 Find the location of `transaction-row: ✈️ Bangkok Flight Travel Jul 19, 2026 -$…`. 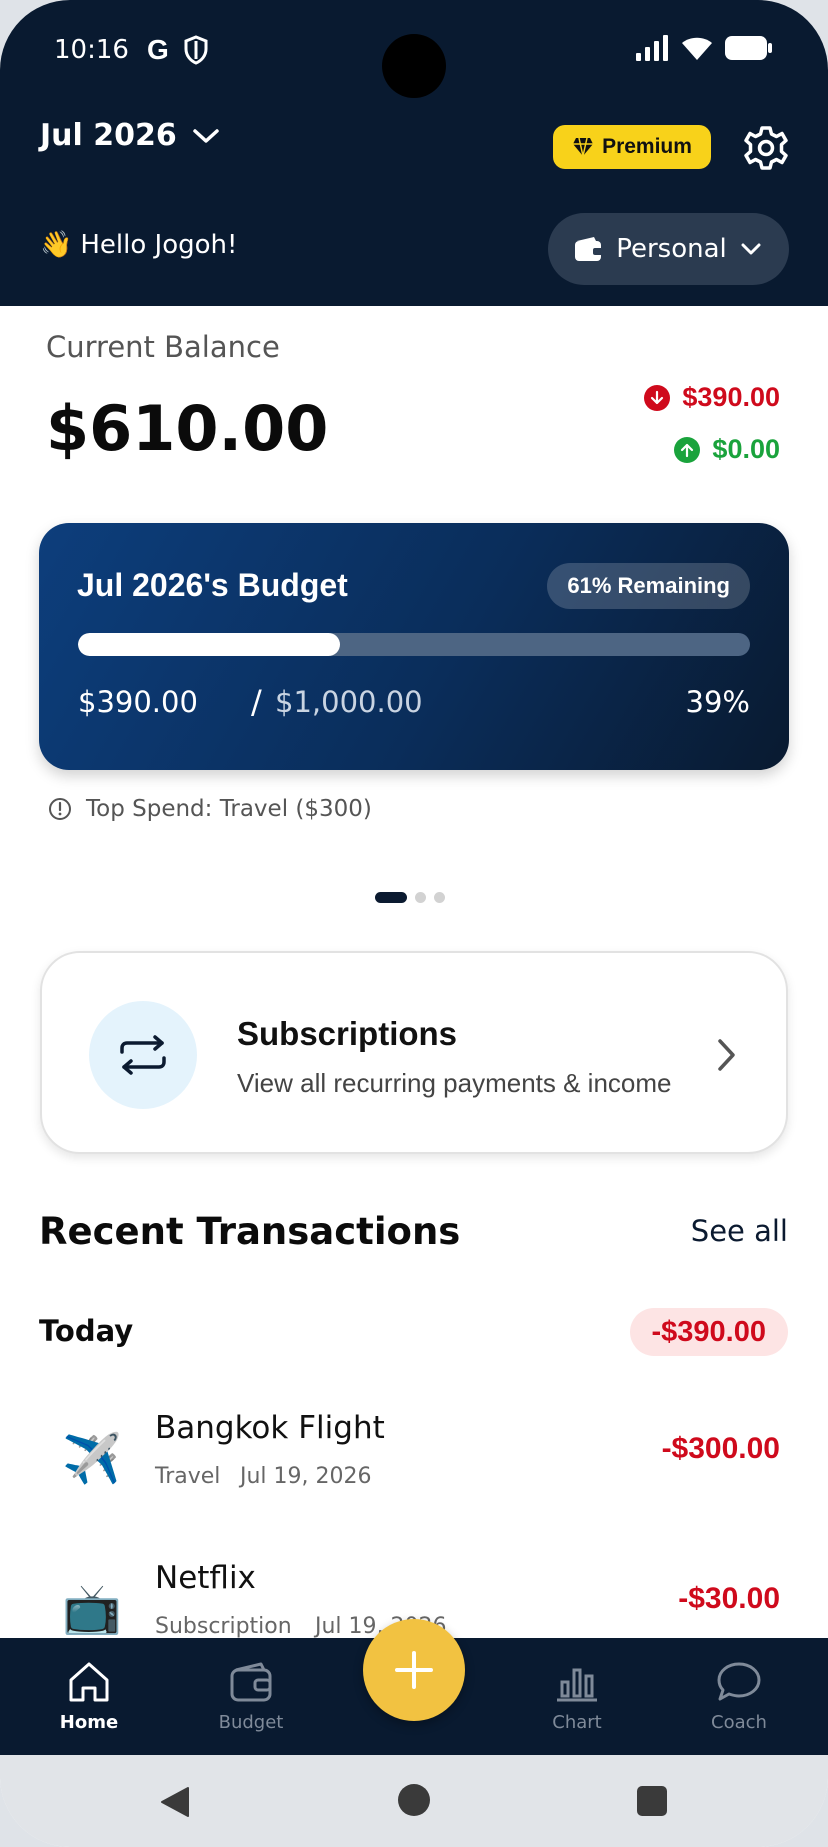

transaction-row: ✈️ Bangkok Flight Travel Jul 19, 2026 -$… is located at coordinates (414, 1475).